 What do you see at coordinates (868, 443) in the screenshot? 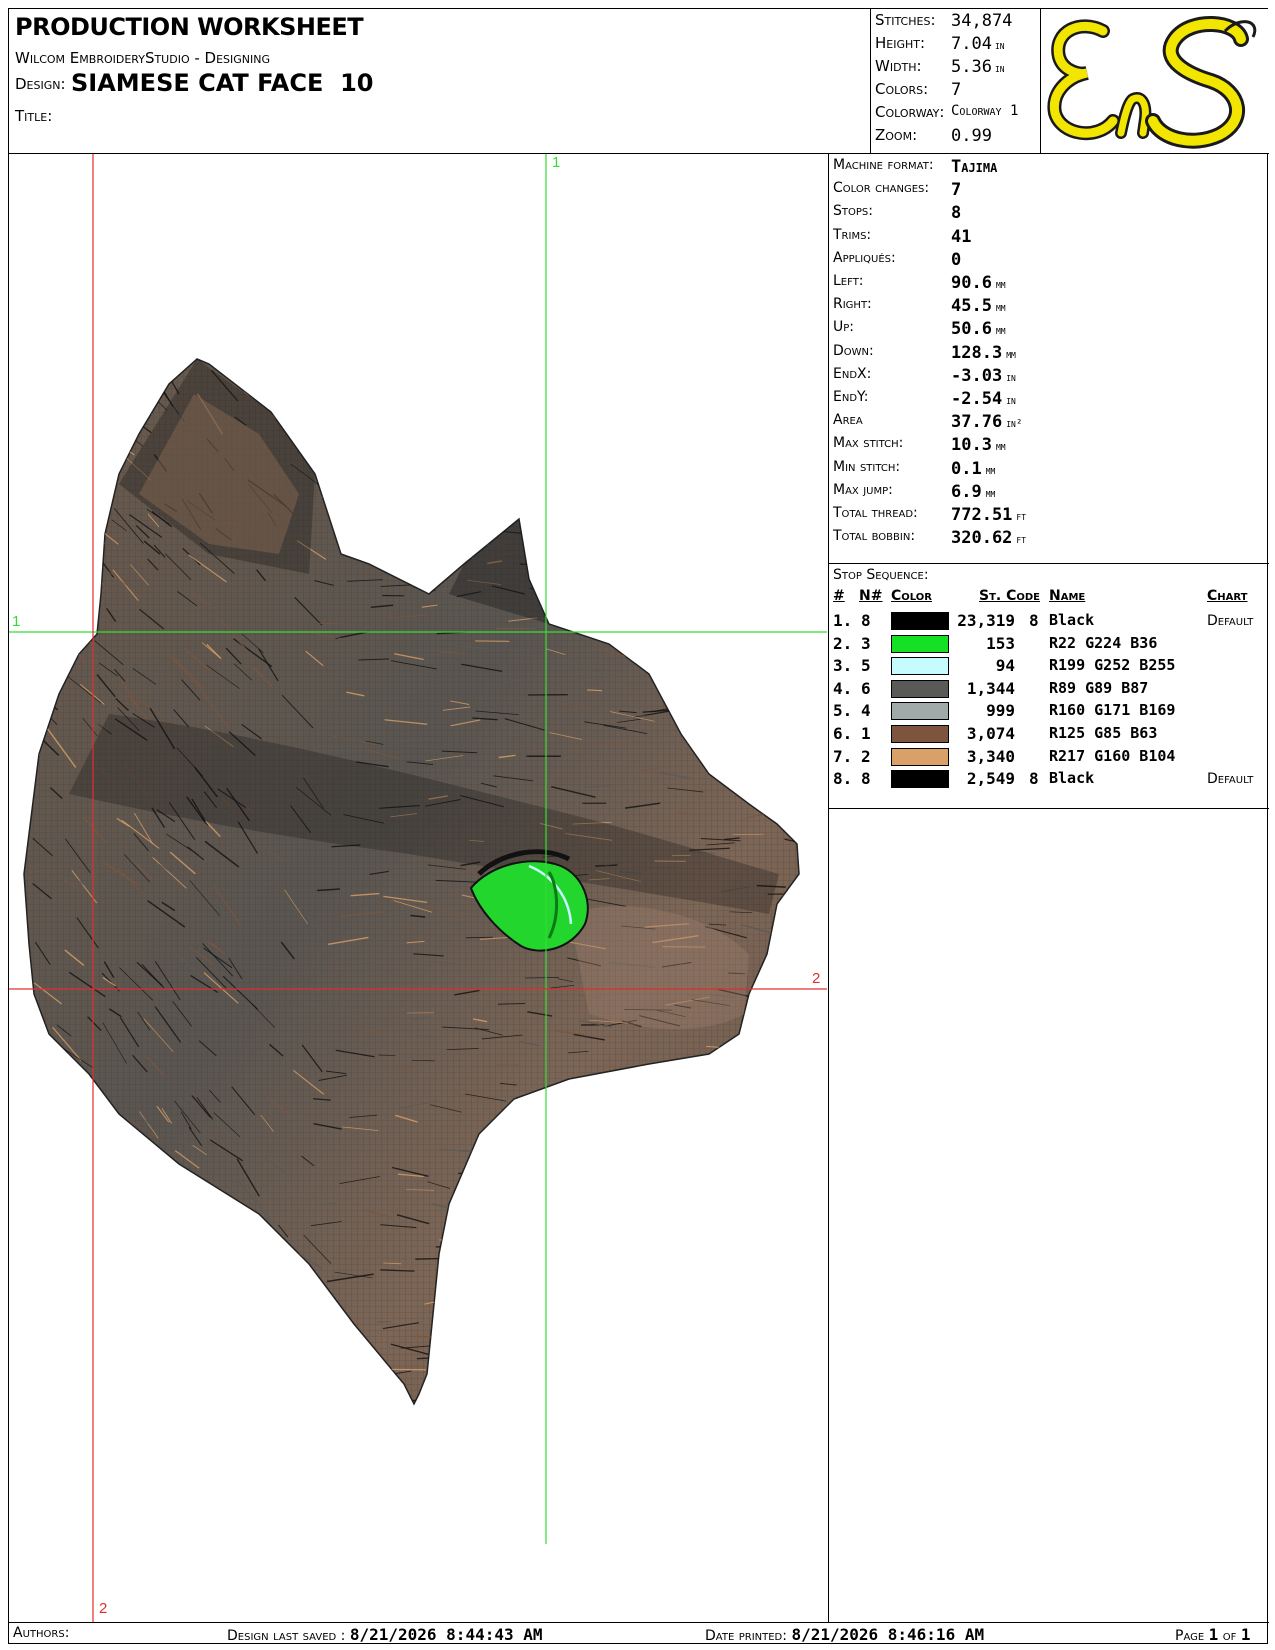
I see `stat-label: Max stitch:` at bounding box center [868, 443].